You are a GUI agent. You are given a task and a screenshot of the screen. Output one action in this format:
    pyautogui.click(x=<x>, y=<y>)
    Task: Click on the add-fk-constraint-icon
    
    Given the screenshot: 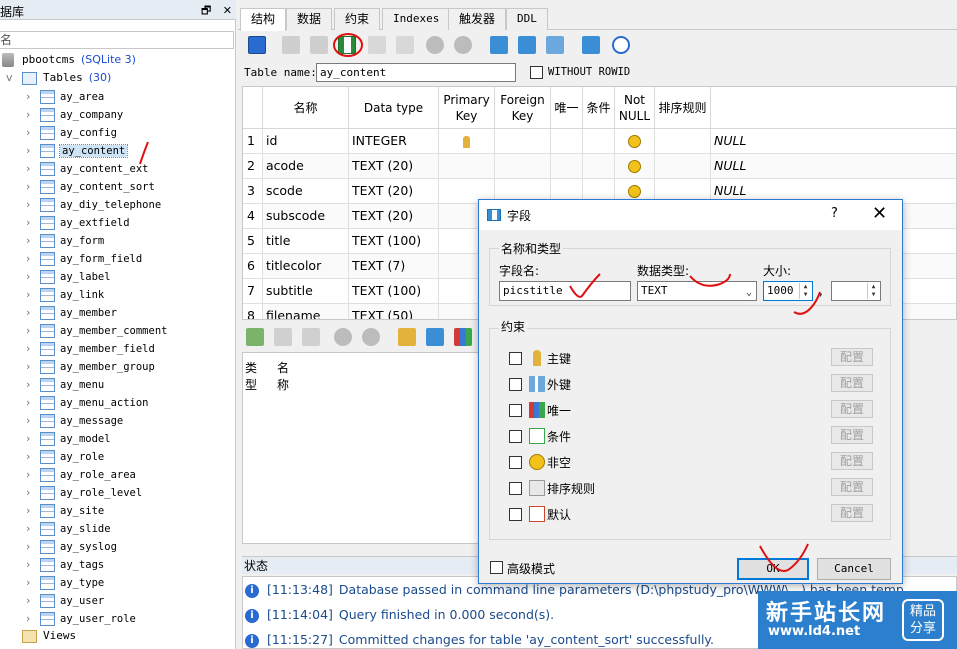 What is the action you would take?
    pyautogui.click(x=435, y=337)
    